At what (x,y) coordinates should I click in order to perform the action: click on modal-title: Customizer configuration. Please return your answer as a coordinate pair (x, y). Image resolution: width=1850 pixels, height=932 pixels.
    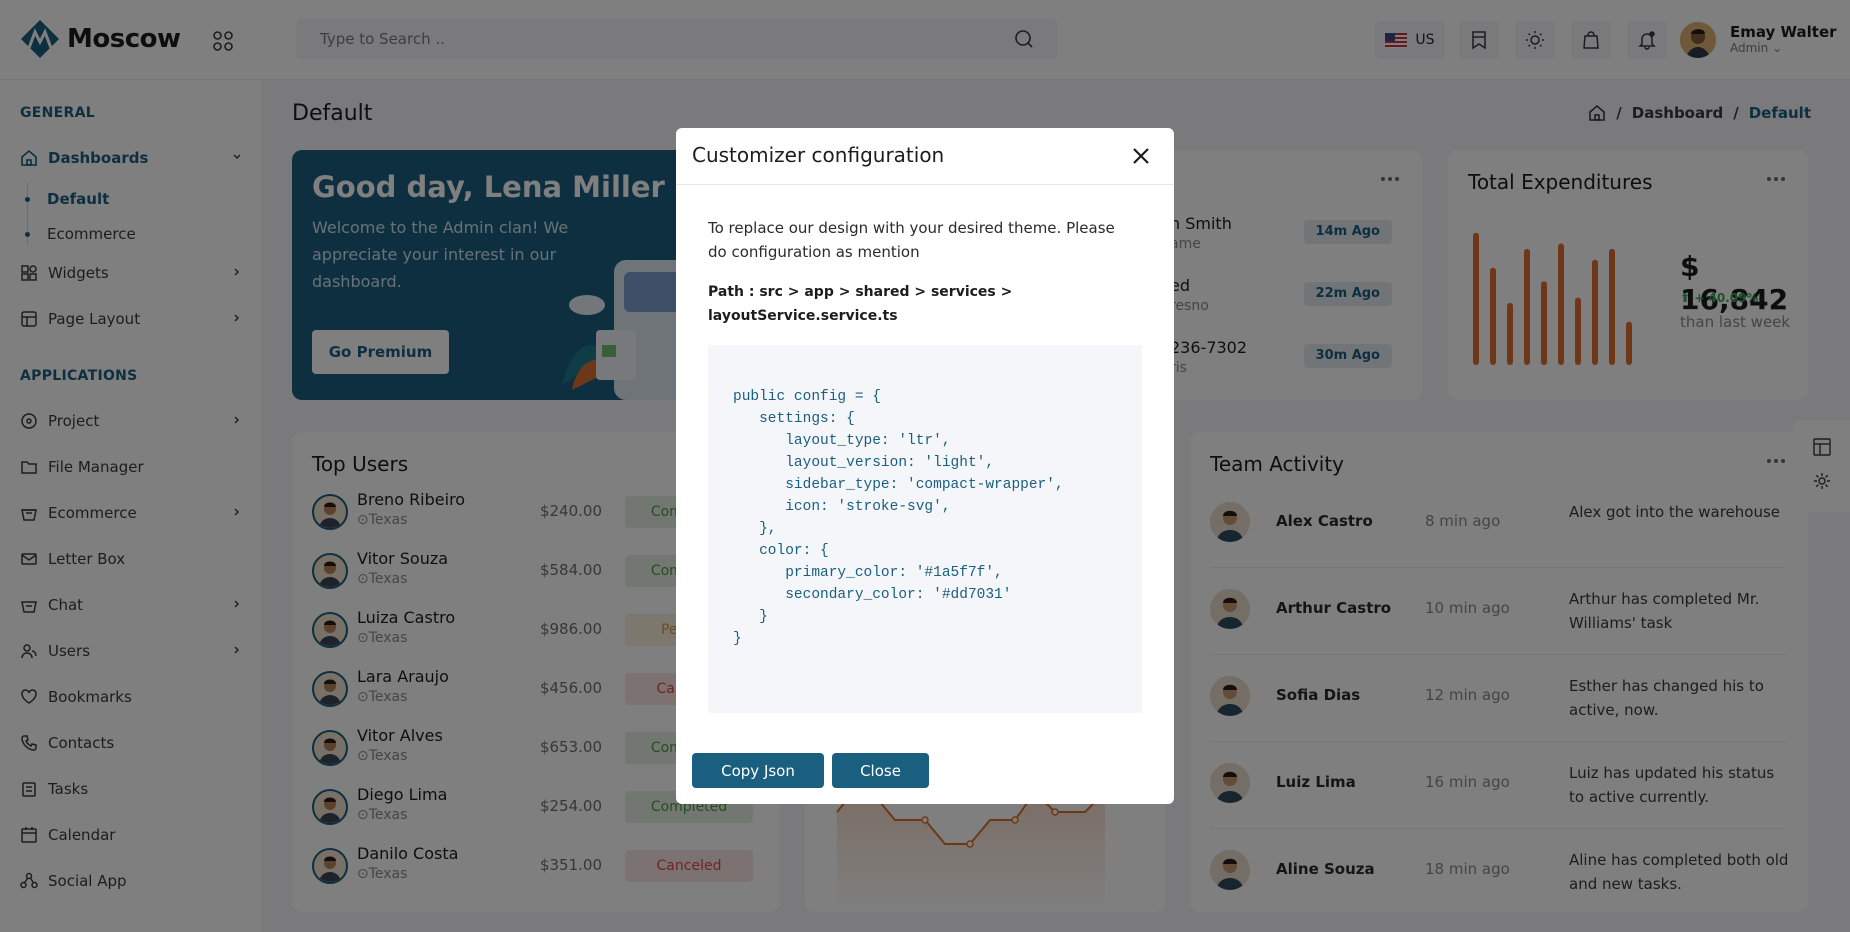
    Looking at the image, I should click on (818, 155).